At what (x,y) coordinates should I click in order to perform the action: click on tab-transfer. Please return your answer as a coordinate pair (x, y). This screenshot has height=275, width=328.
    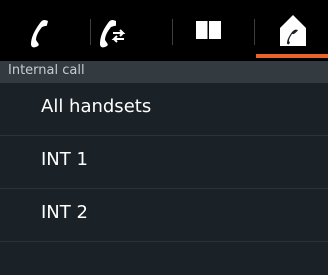
    Looking at the image, I should click on (123, 30).